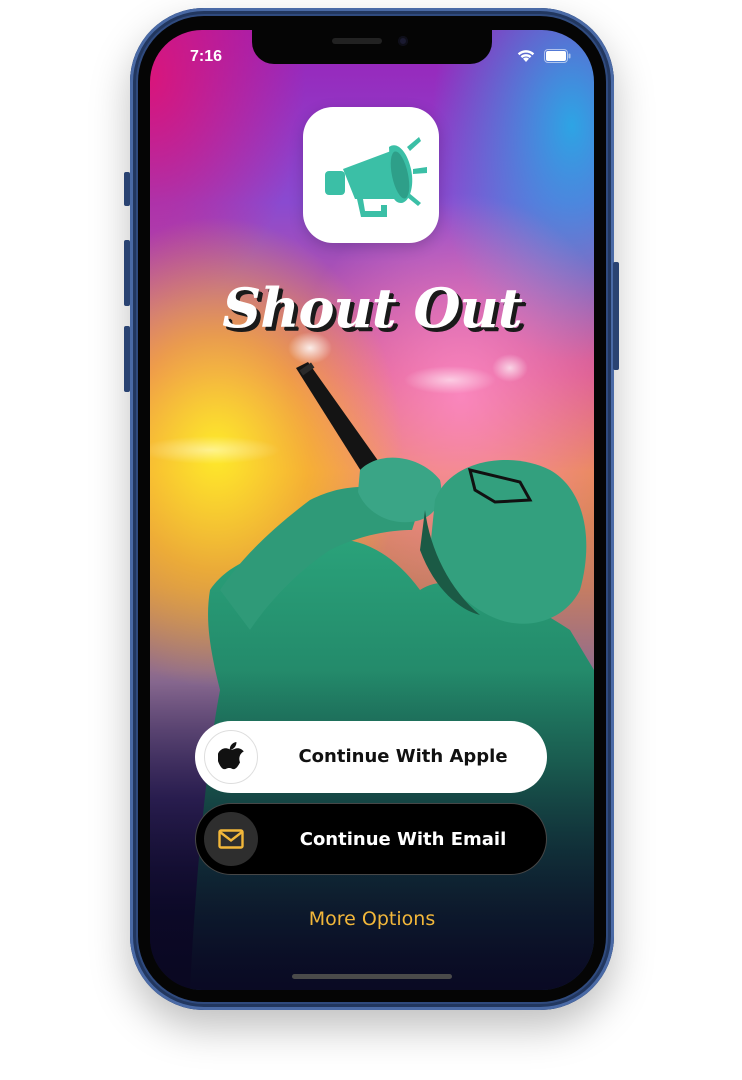  What do you see at coordinates (127, 359) in the screenshot?
I see `side-button-volume-down` at bounding box center [127, 359].